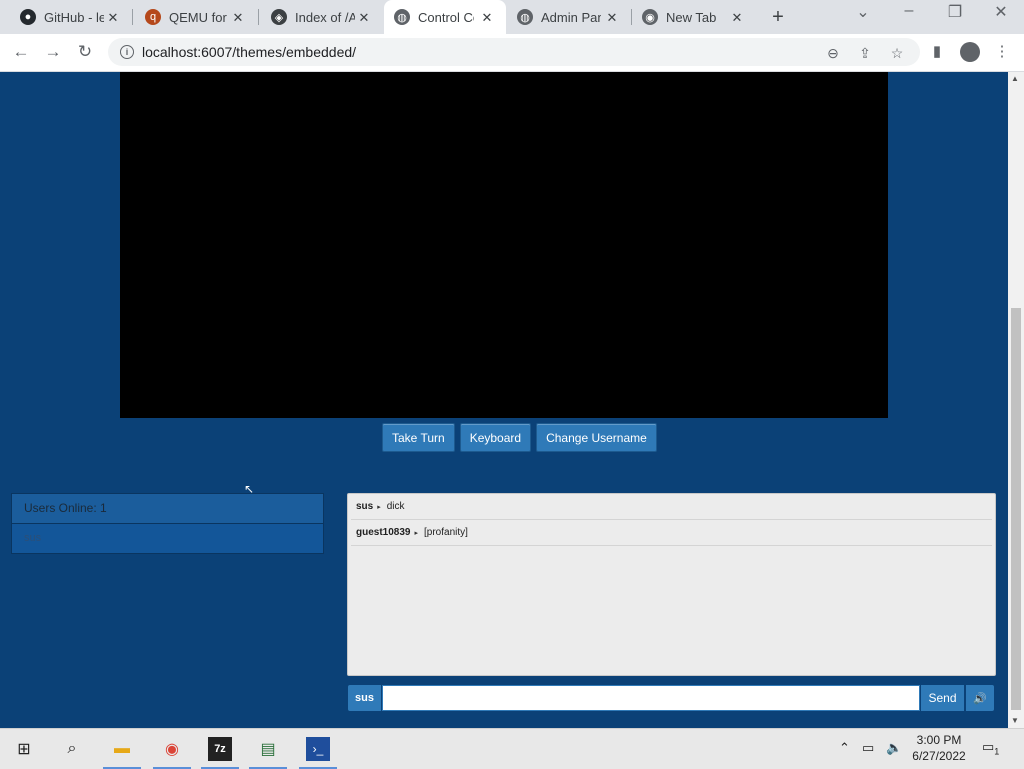  I want to click on users-online-panel: Users Online: 1 sus, so click(167, 523).